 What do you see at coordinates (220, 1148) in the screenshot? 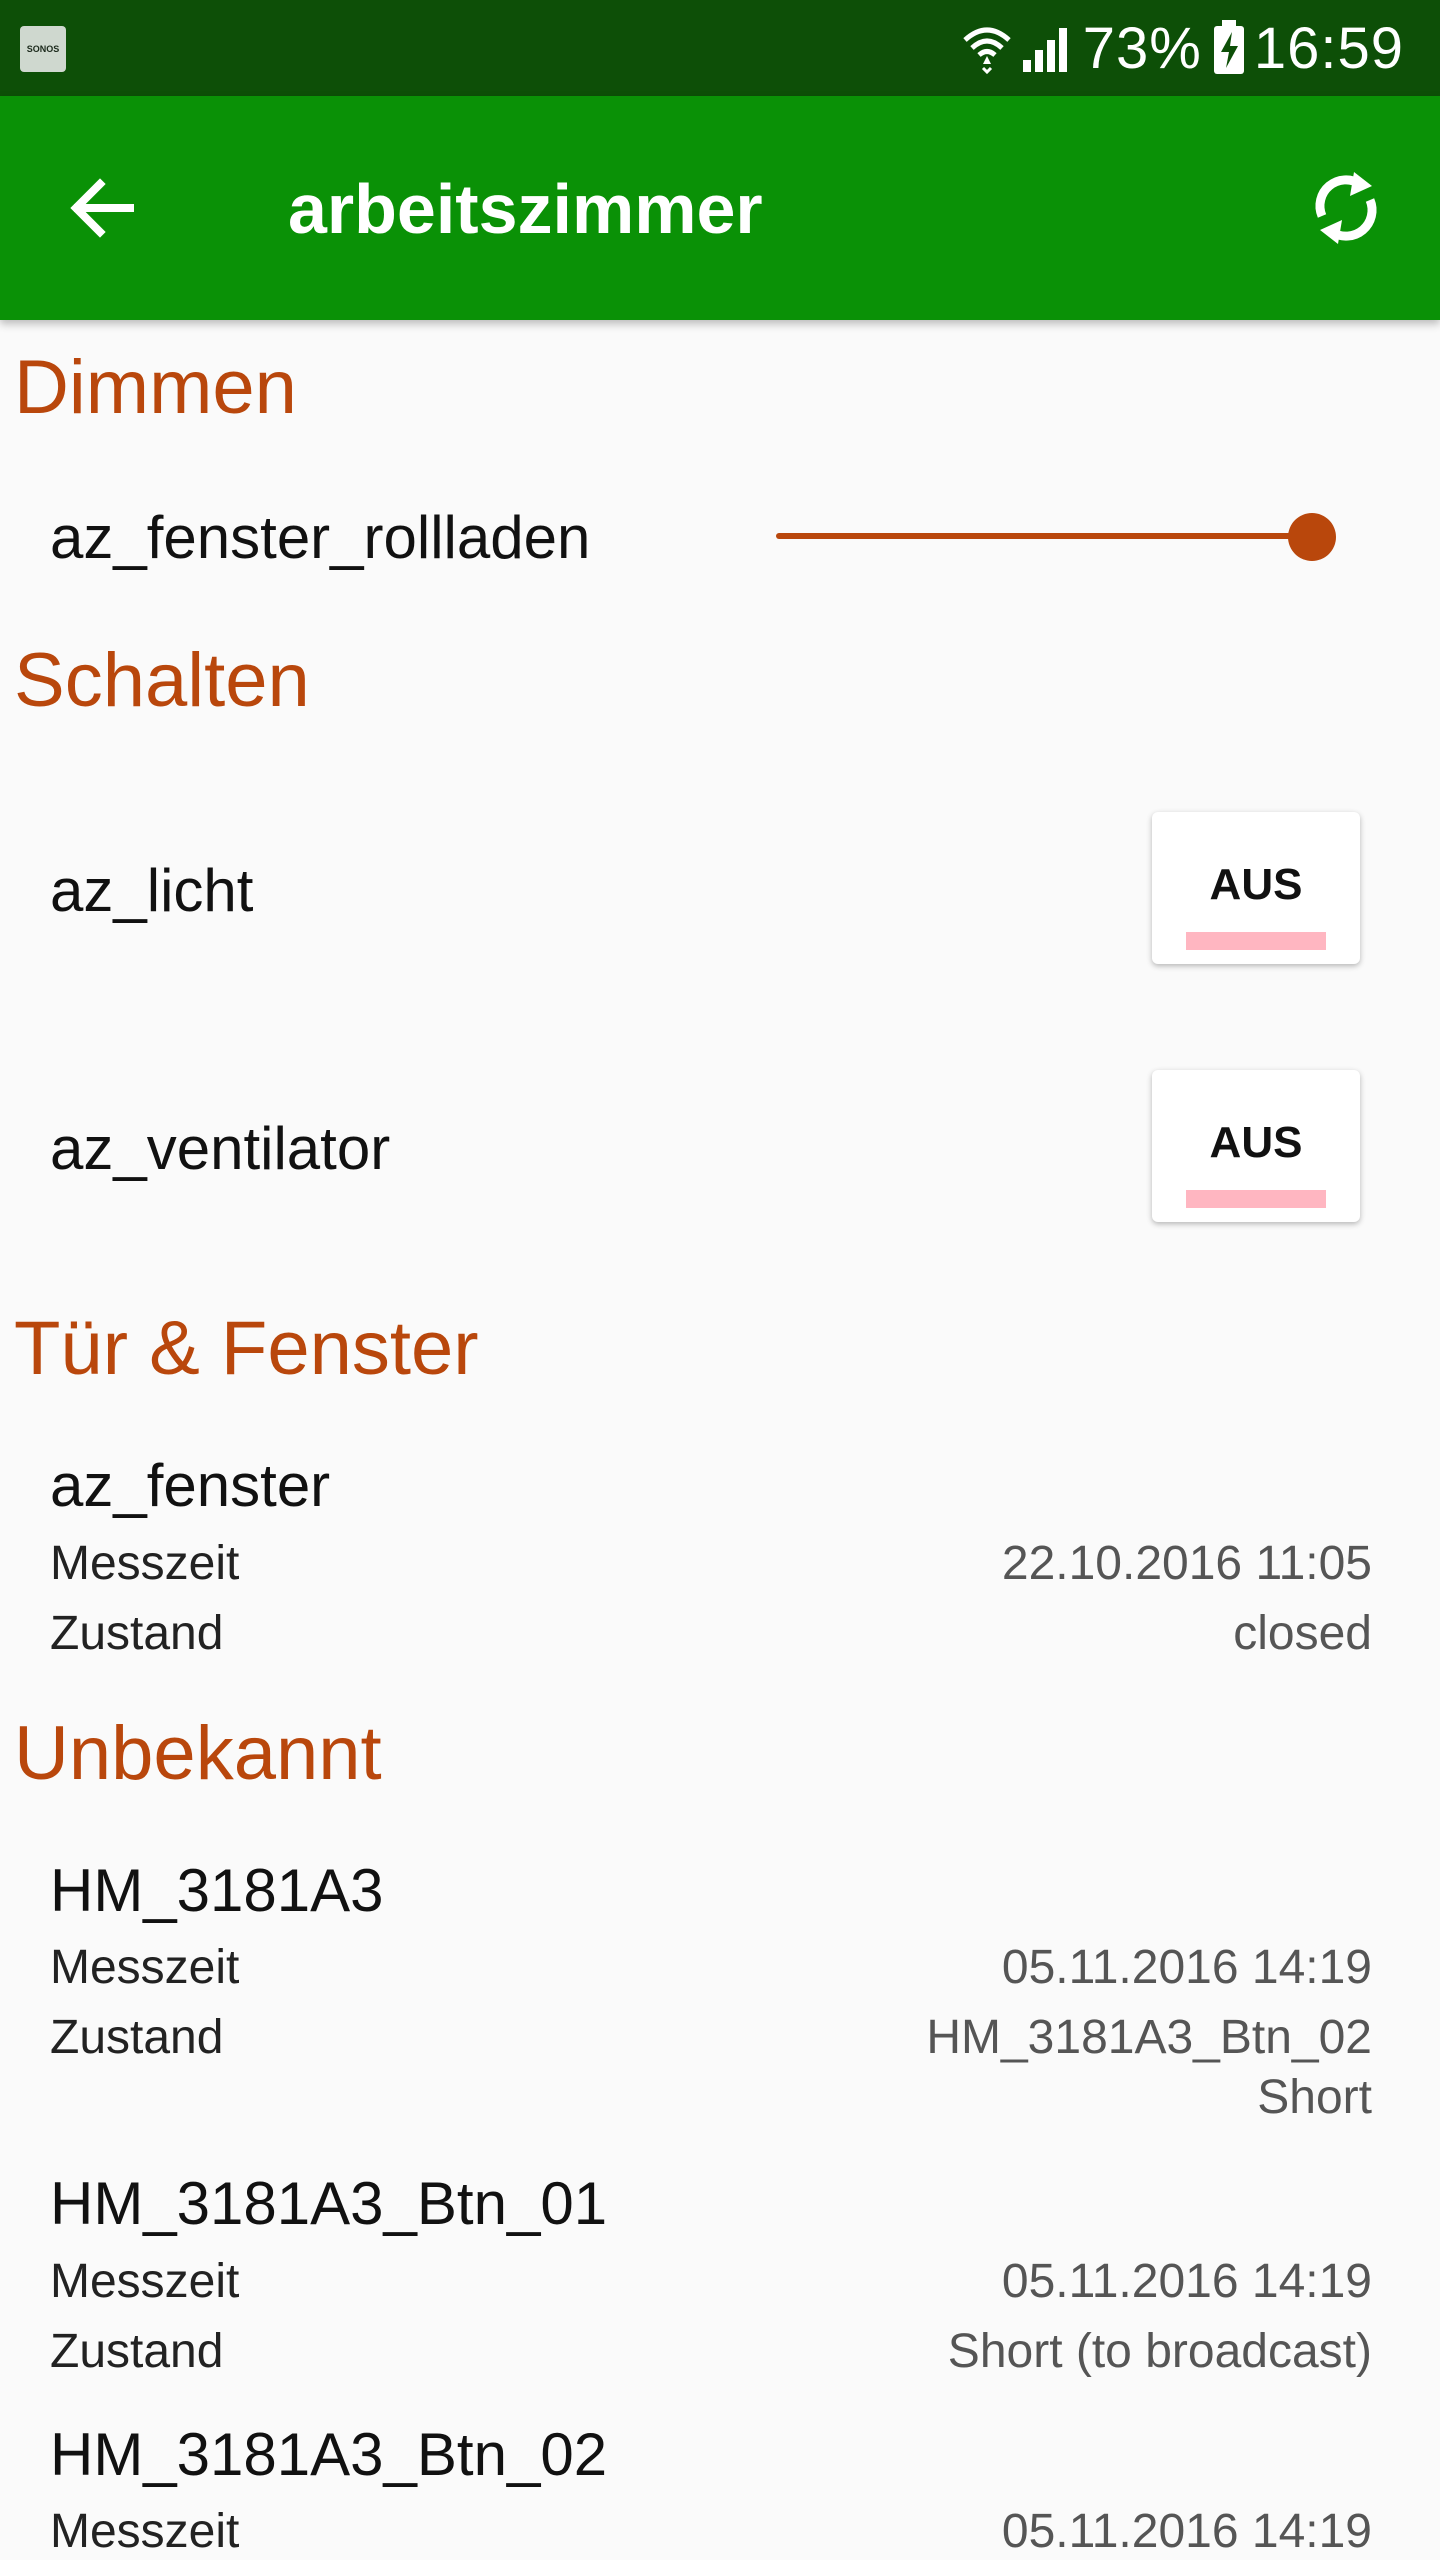
I see `switch-label-ventilator: az_ventilator` at bounding box center [220, 1148].